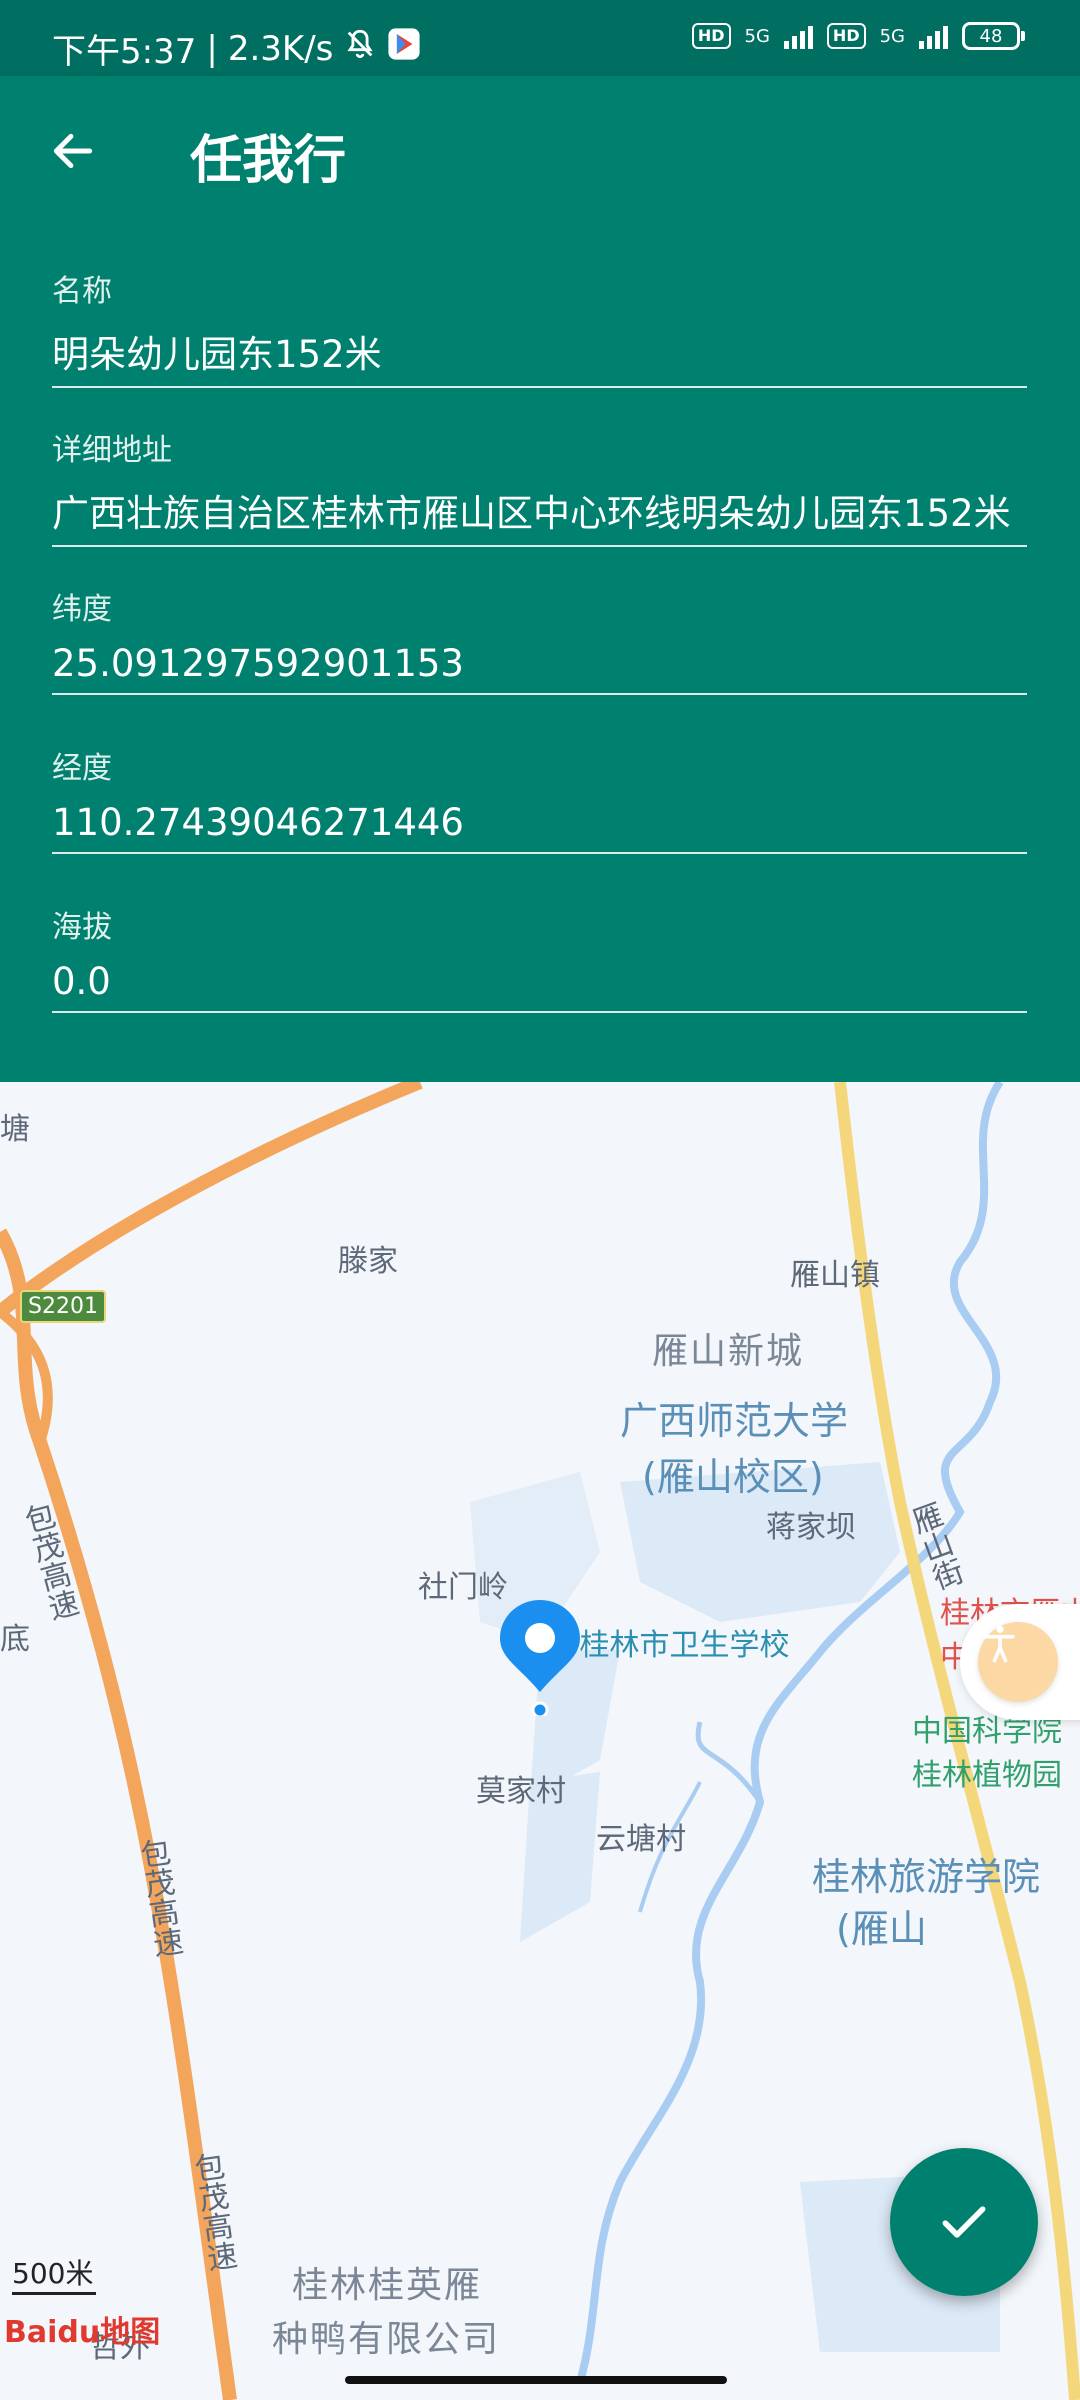  What do you see at coordinates (1018, 1662) in the screenshot?
I see `accessibility-button` at bounding box center [1018, 1662].